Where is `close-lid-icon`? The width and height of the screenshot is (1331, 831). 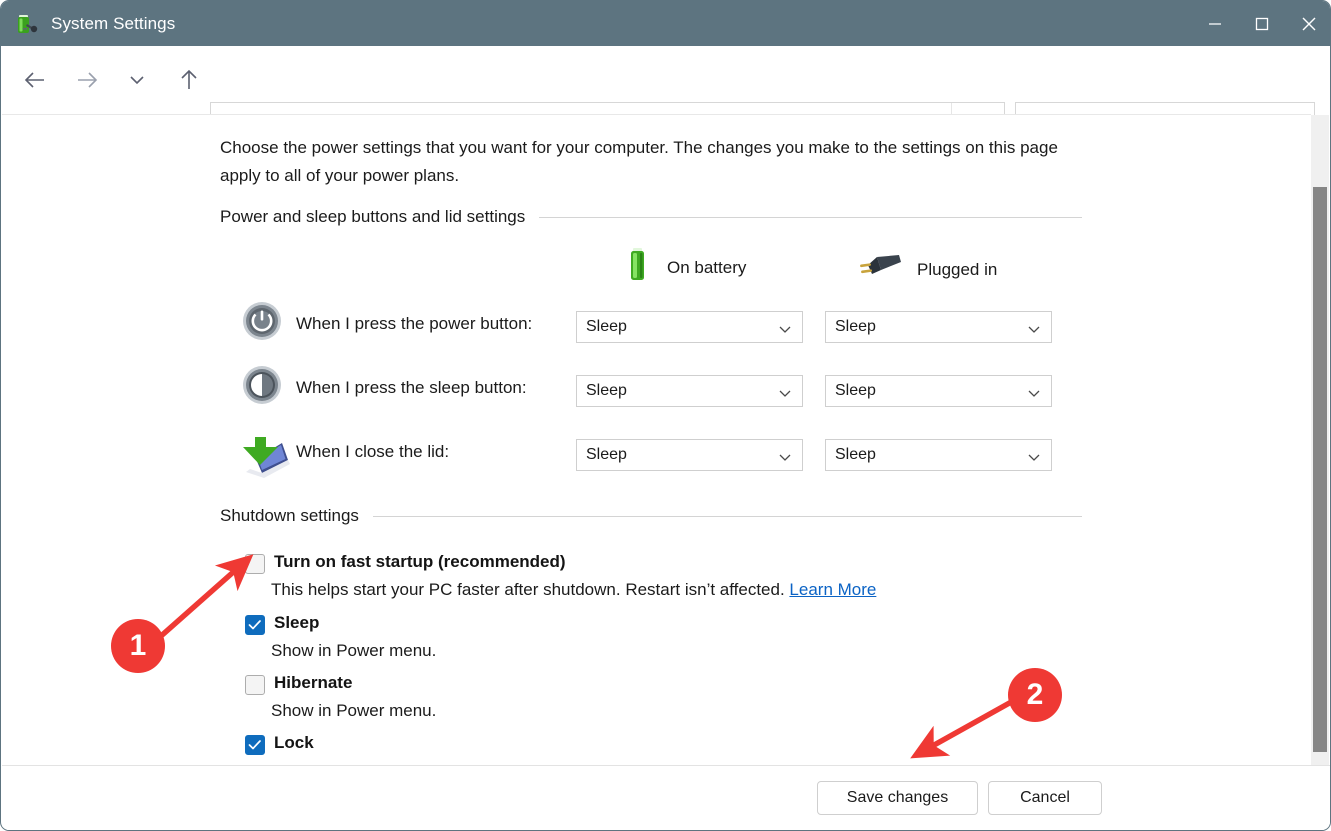
close-lid-icon is located at coordinates (266, 455).